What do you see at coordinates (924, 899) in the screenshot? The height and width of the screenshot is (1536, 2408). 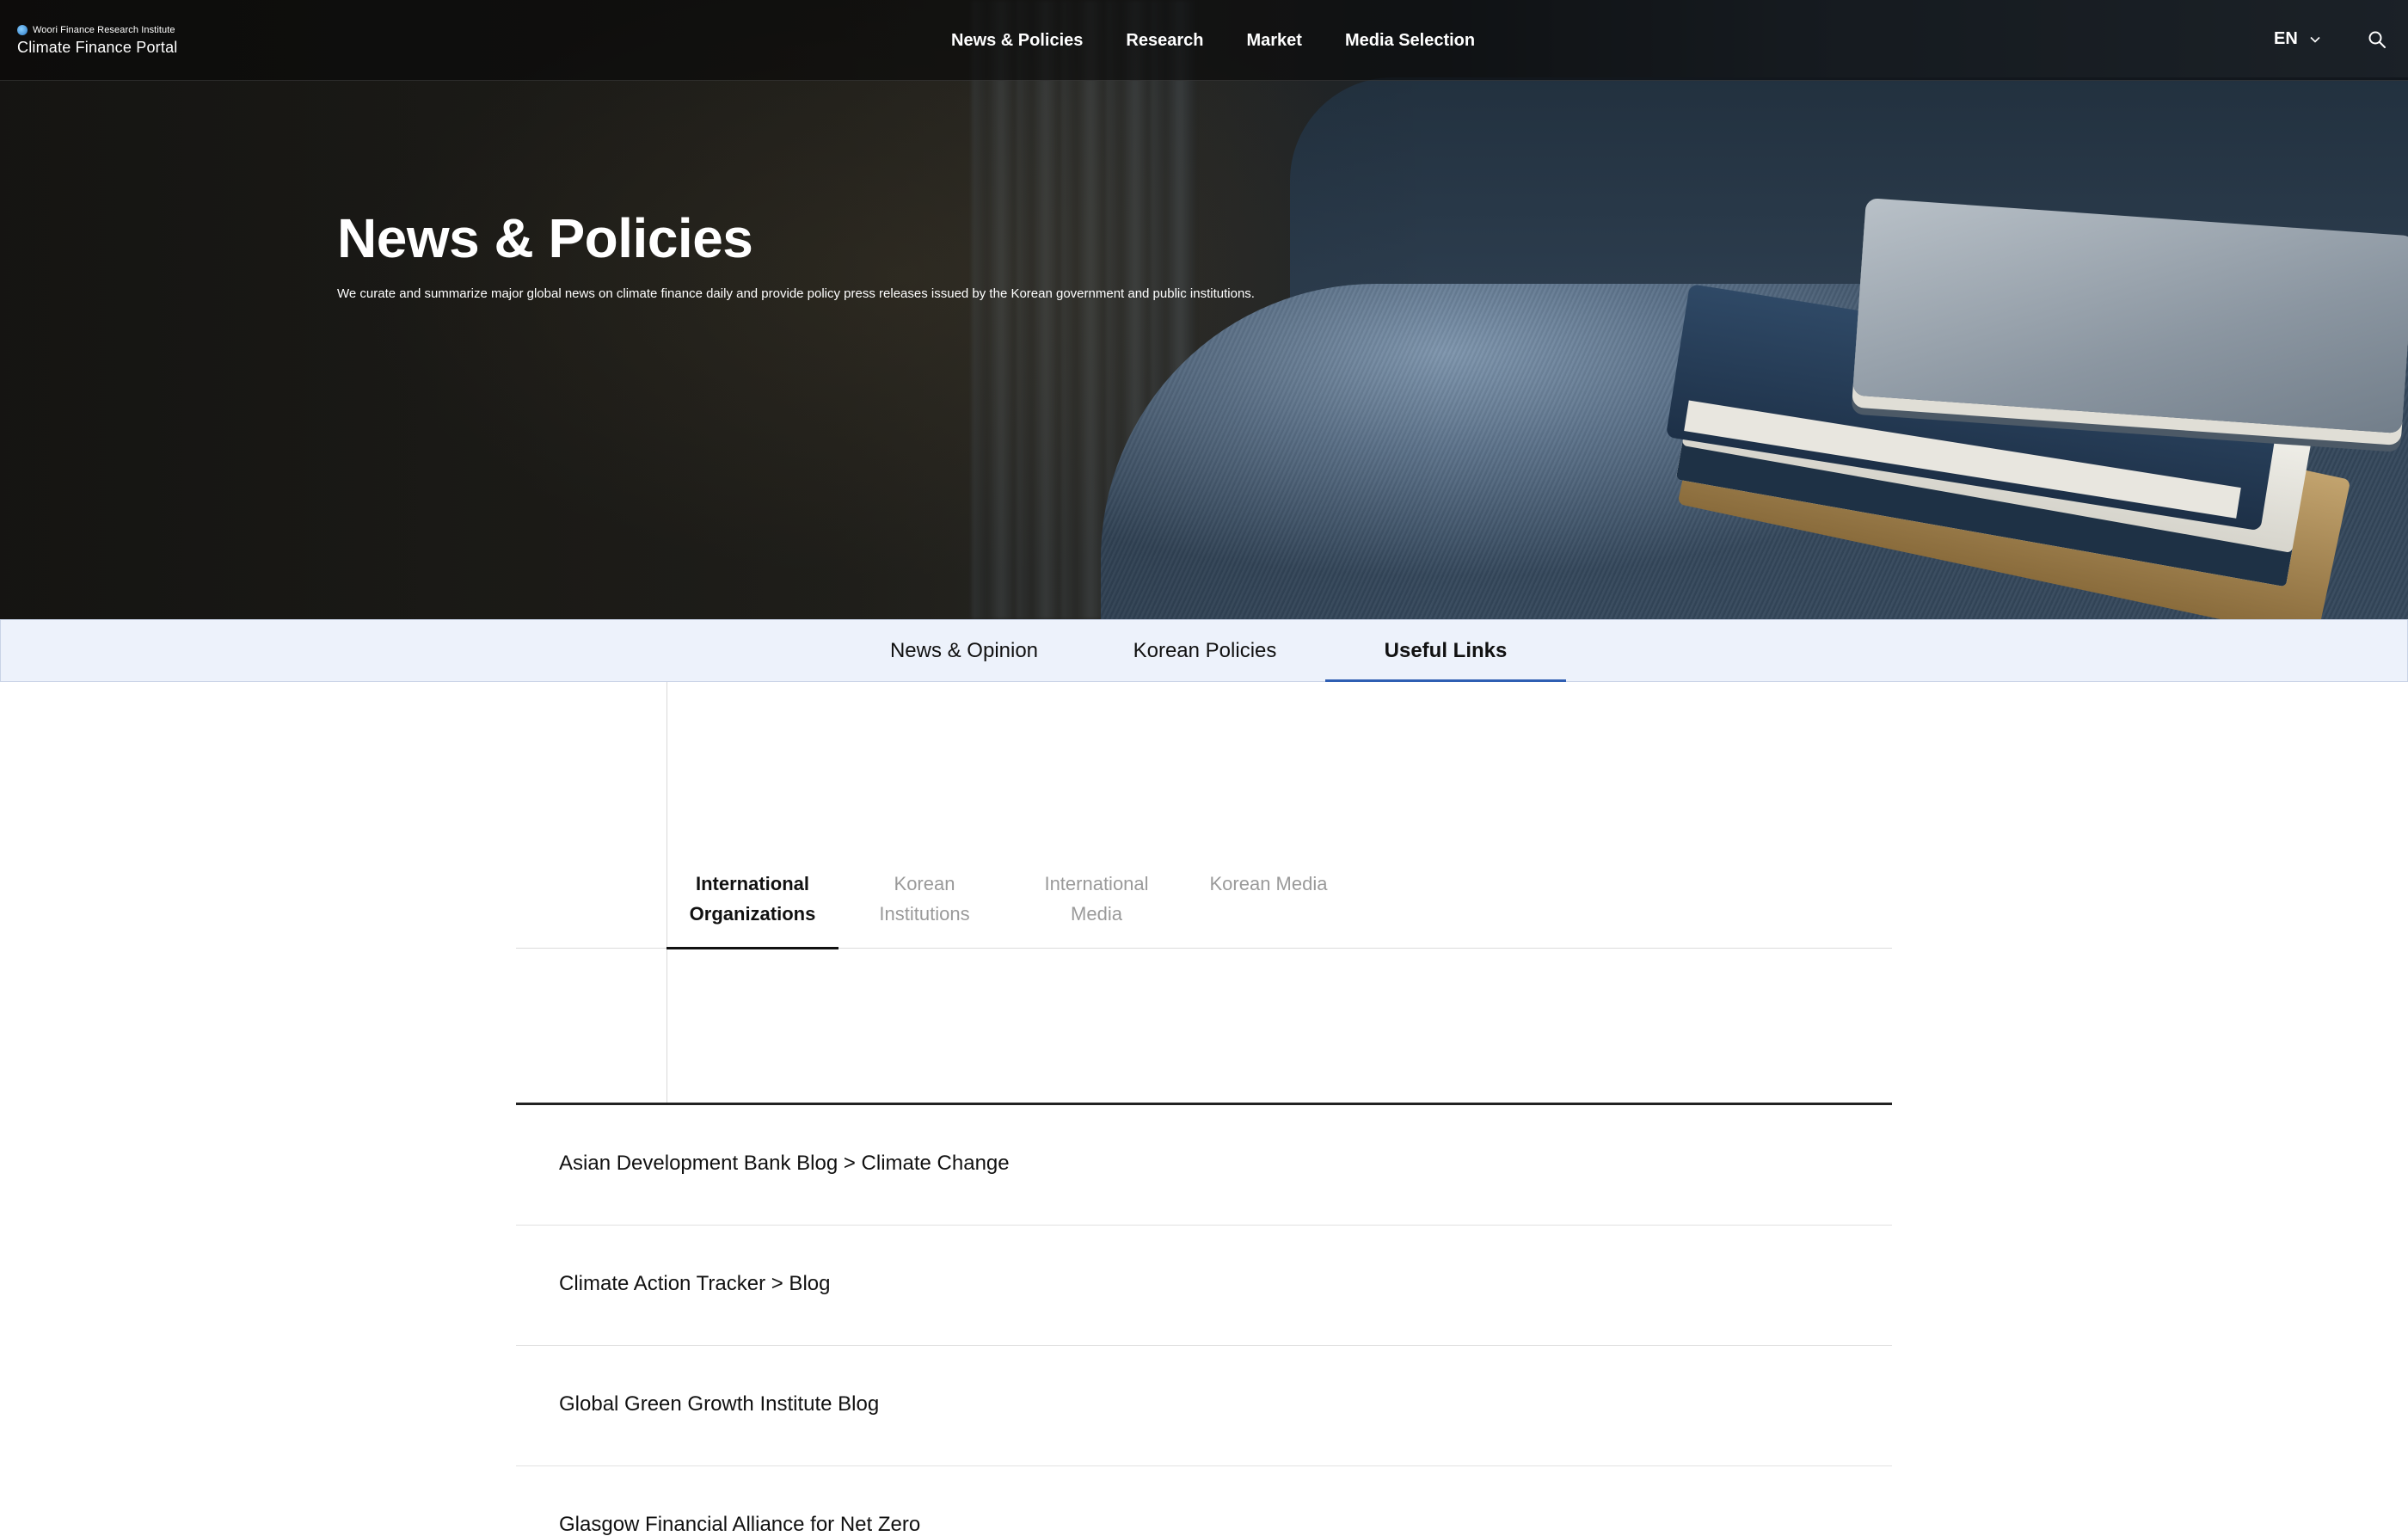 I see `subtab-korean-institutions: Korean Institutions` at bounding box center [924, 899].